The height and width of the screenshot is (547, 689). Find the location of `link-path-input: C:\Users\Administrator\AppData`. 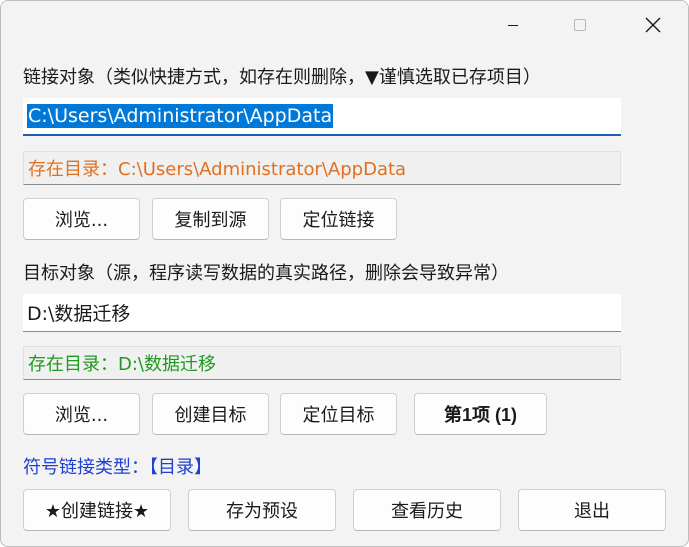

link-path-input: C:\Users\Administrator\AppData is located at coordinates (322, 117).